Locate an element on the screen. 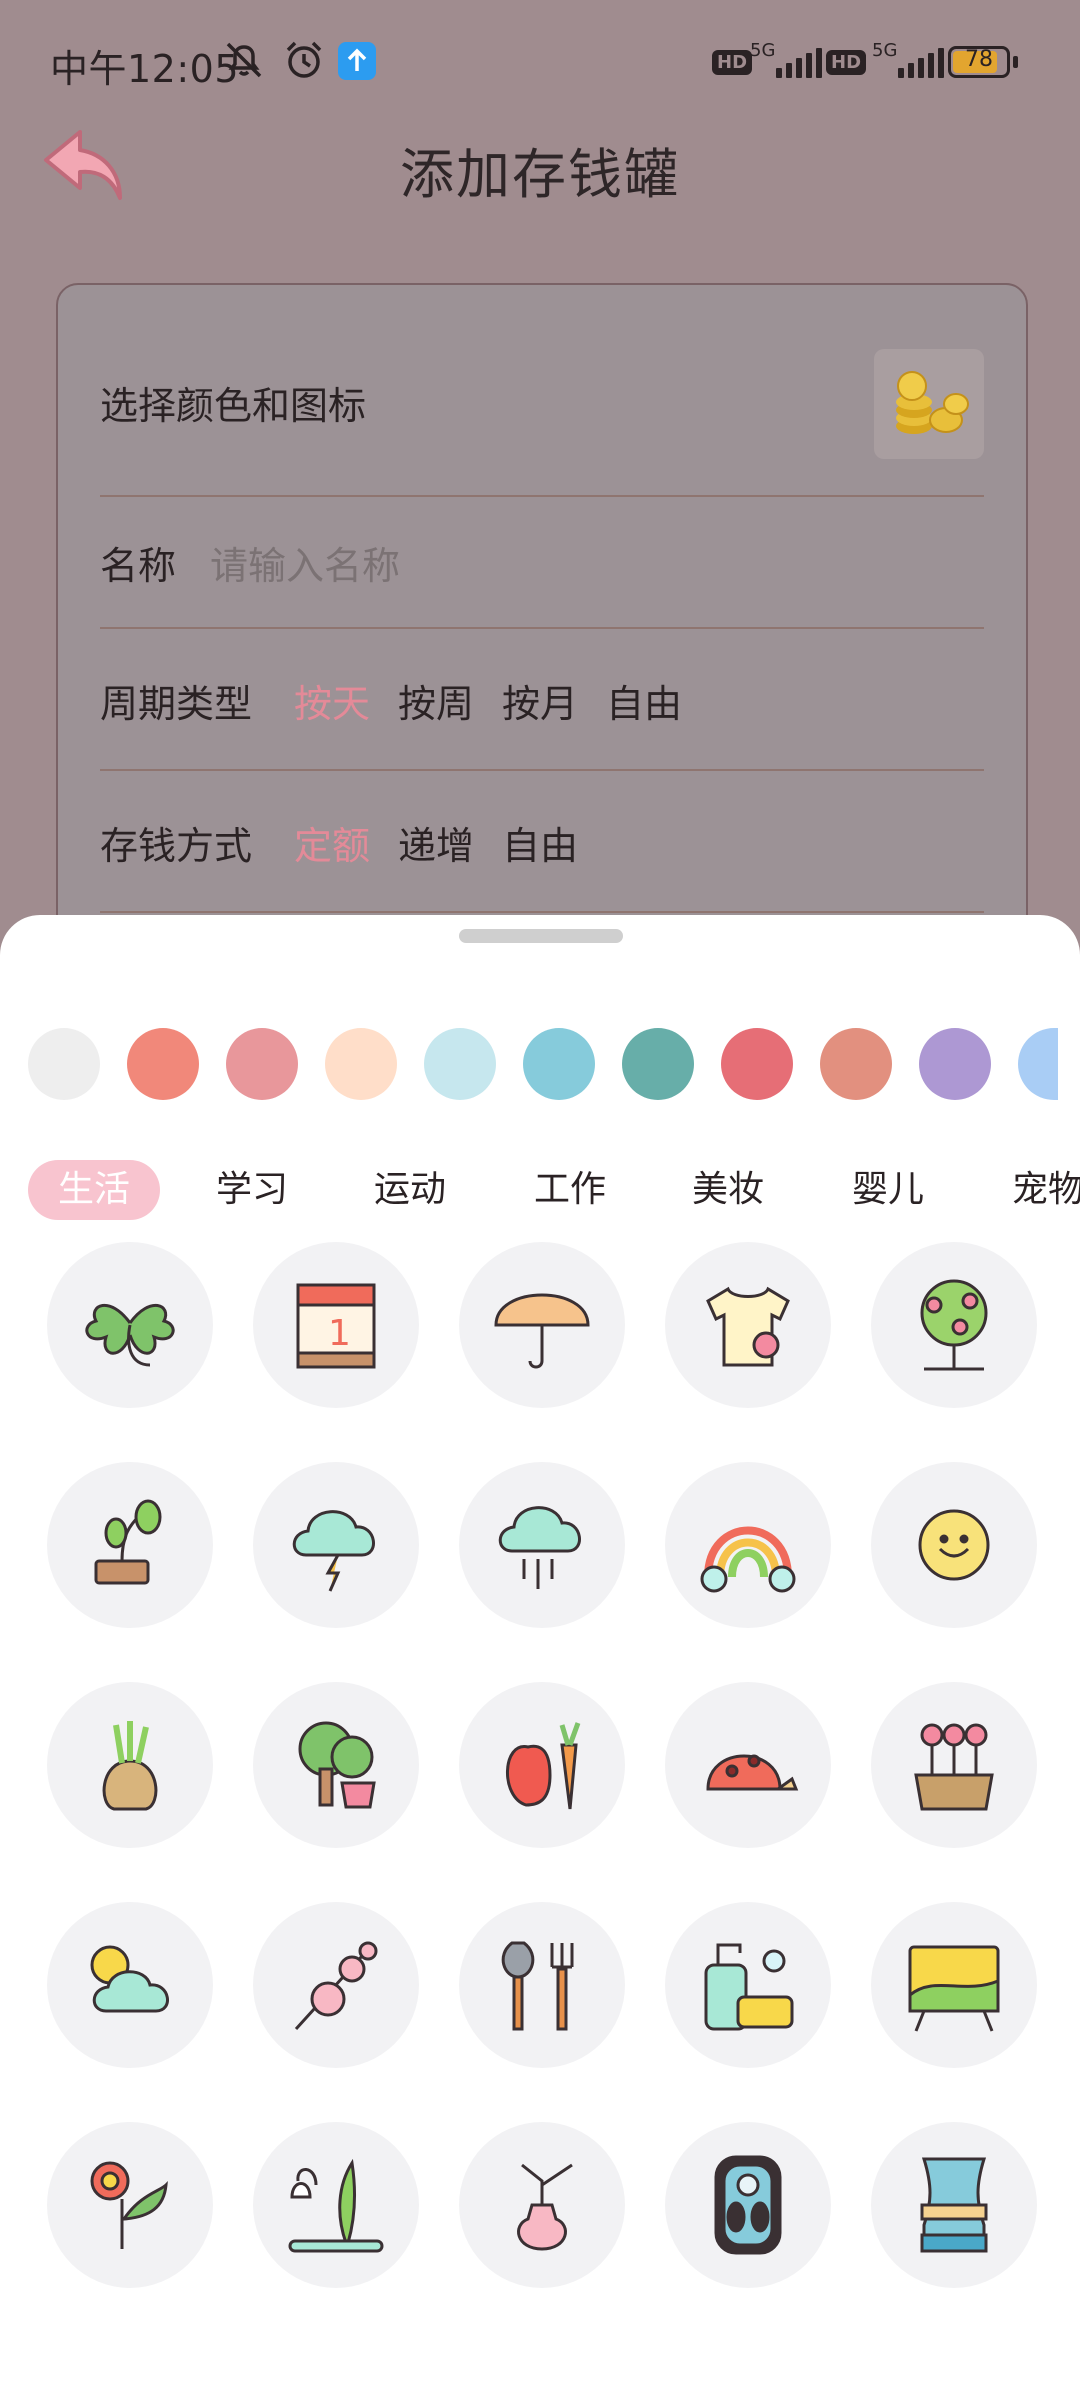 This screenshot has width=1080, height=2400. status-time: 中午12:05 is located at coordinates (145, 69).